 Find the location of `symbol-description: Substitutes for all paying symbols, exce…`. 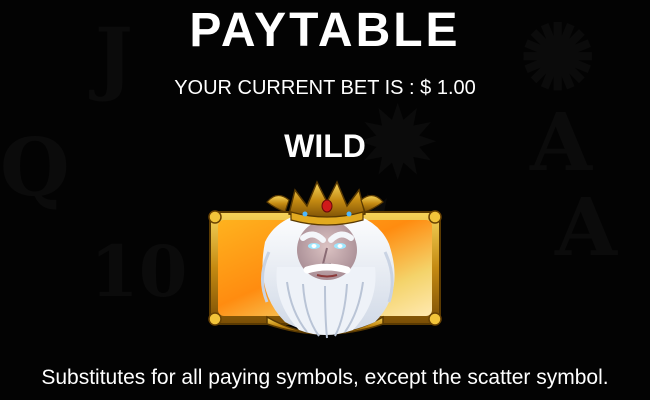

symbol-description: Substitutes for all paying symbols, exce… is located at coordinates (325, 377).